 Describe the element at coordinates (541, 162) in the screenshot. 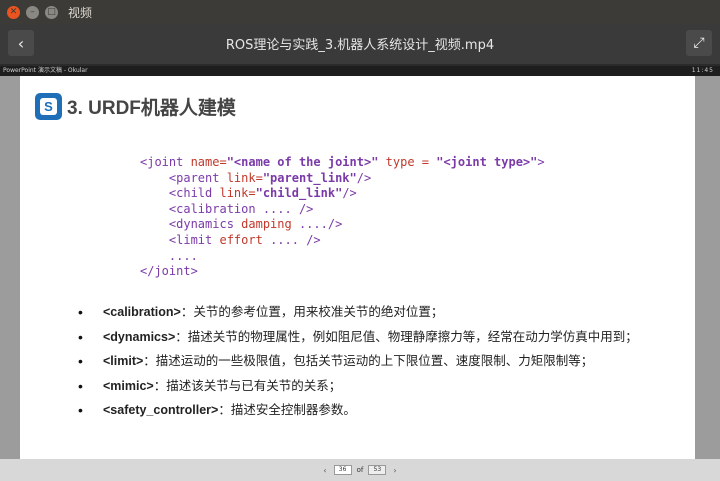

I see `code-token: >` at that location.